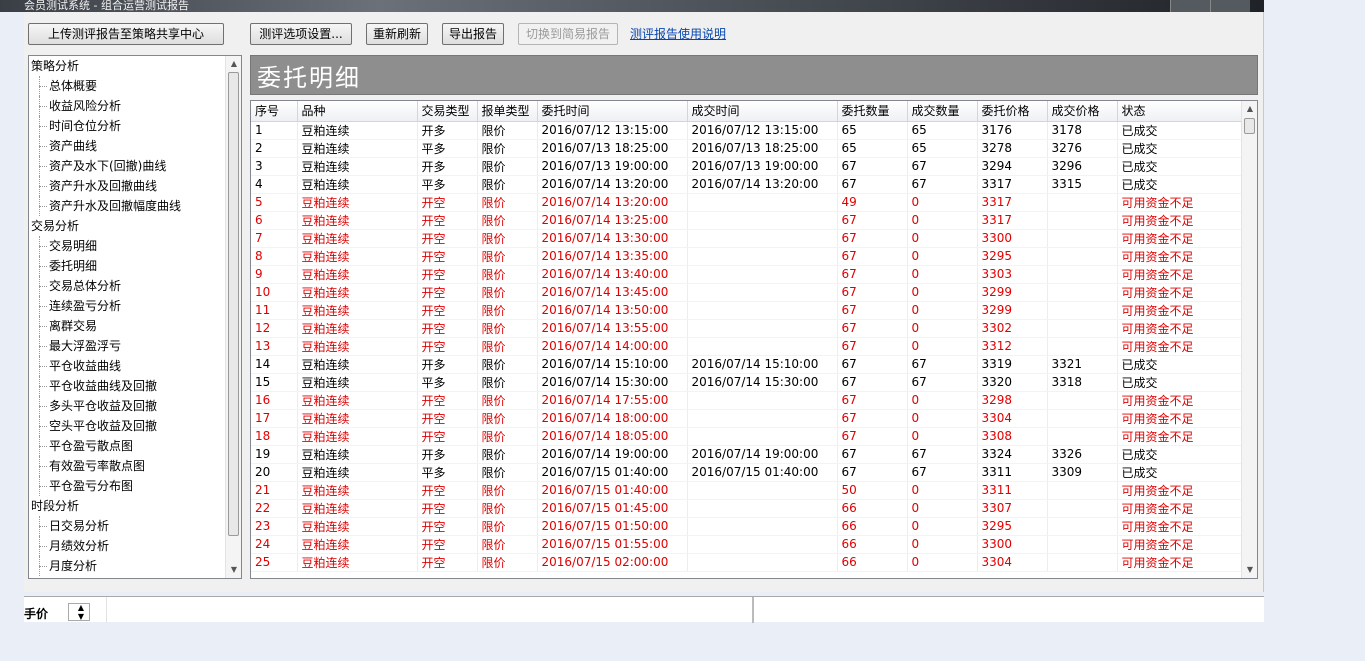 This screenshot has width=1365, height=661. I want to click on column-header: 交易类型, so click(447, 111).